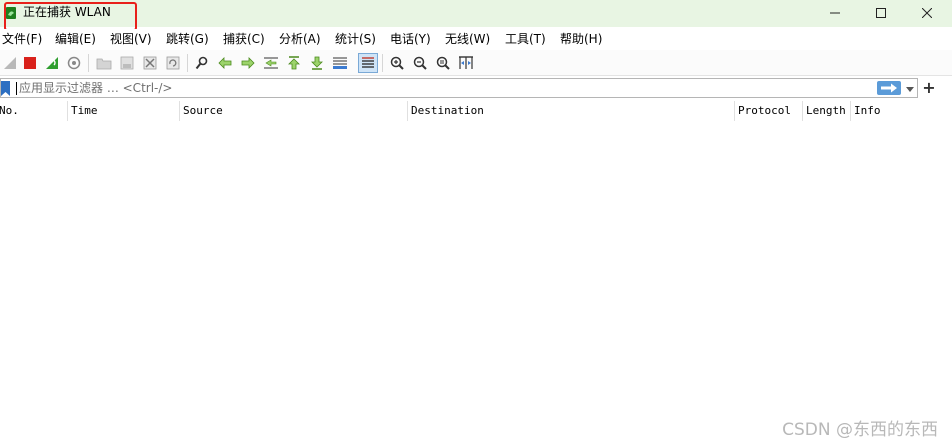  I want to click on go-back-button, so click(225, 63).